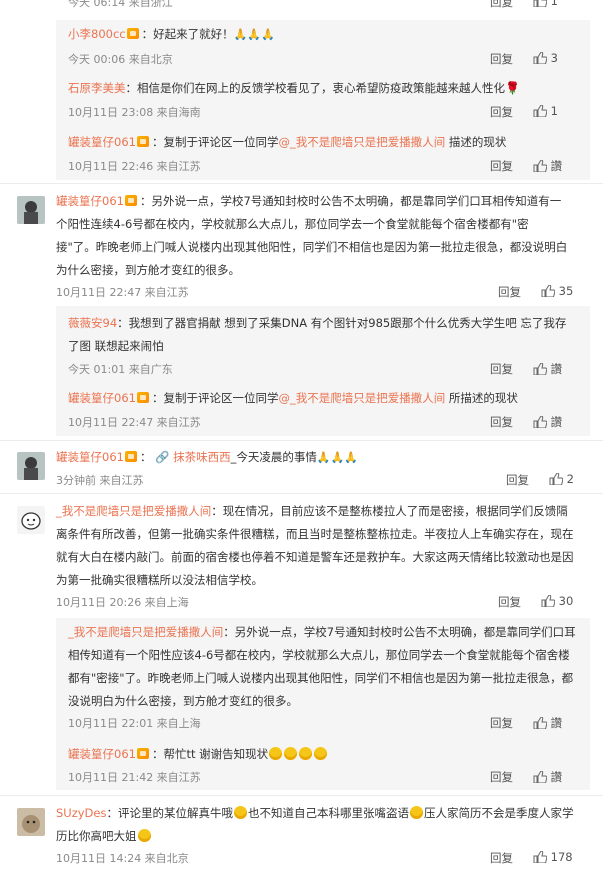  Describe the element at coordinates (134, 723) in the screenshot. I see `reply-meta: 10月11日 22:01 来自上海` at that location.